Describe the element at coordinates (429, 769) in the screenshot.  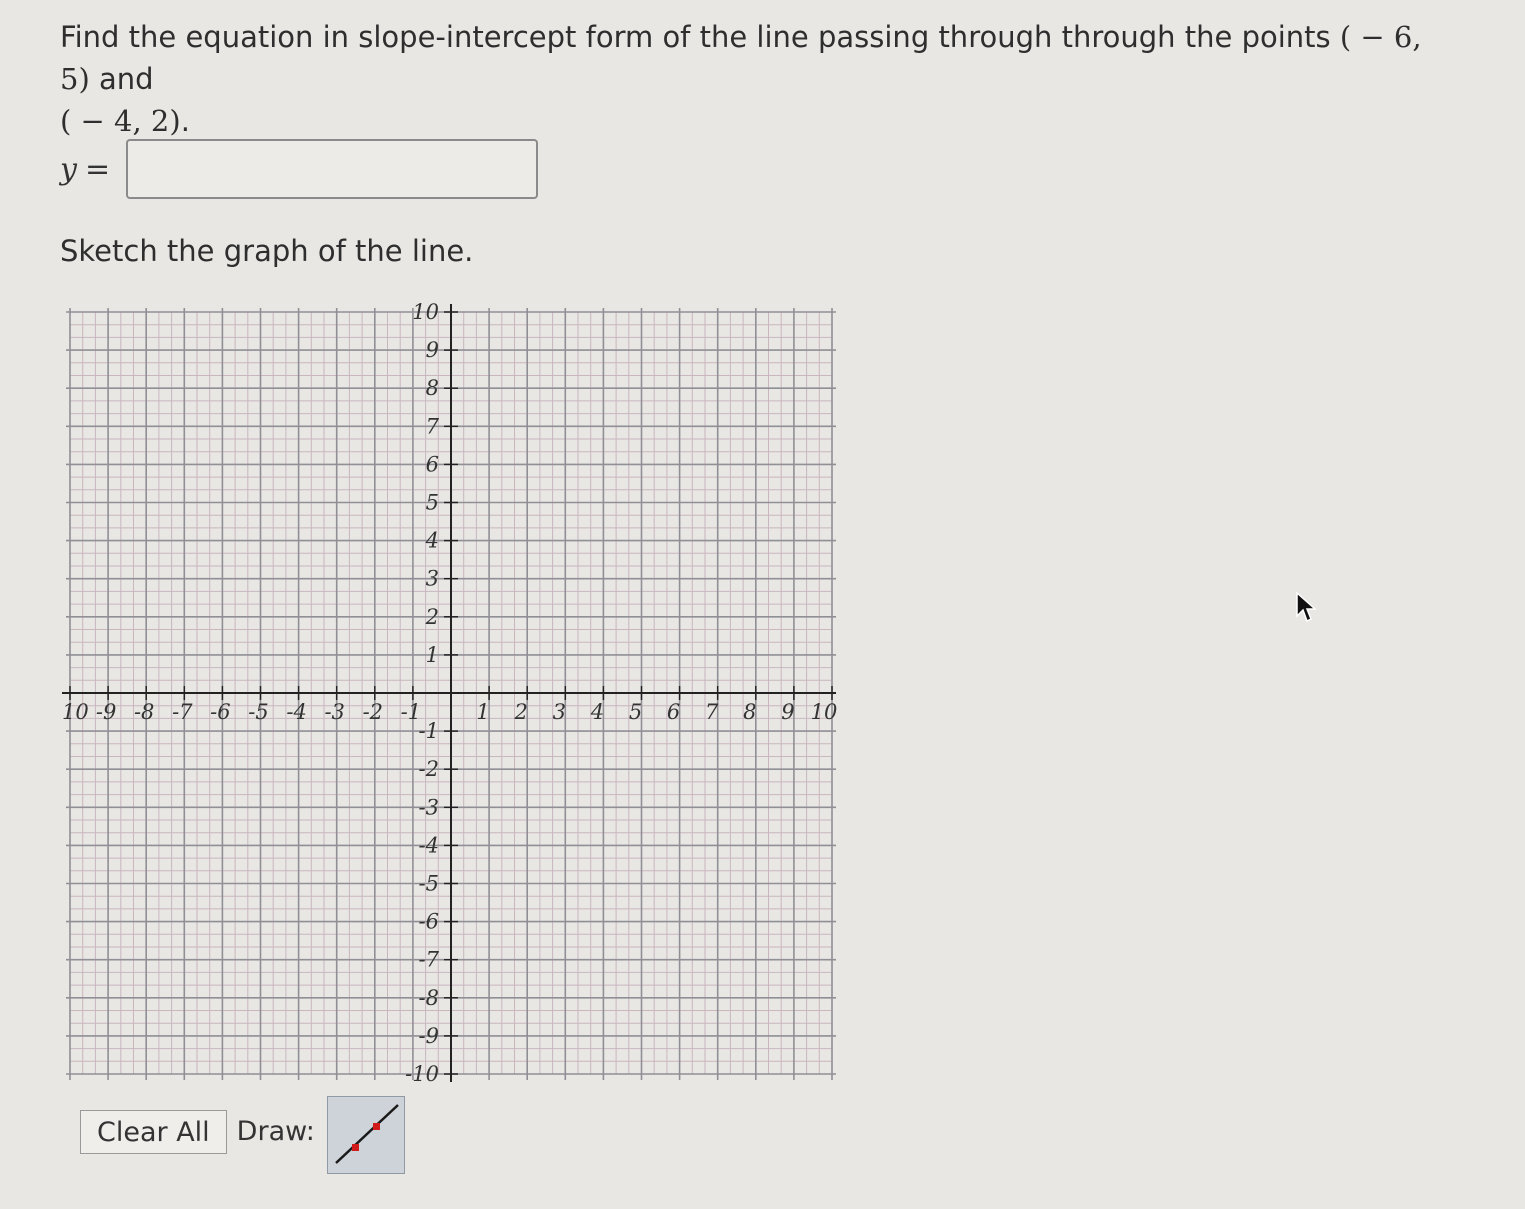
I see `y-tick-label: -2` at that location.